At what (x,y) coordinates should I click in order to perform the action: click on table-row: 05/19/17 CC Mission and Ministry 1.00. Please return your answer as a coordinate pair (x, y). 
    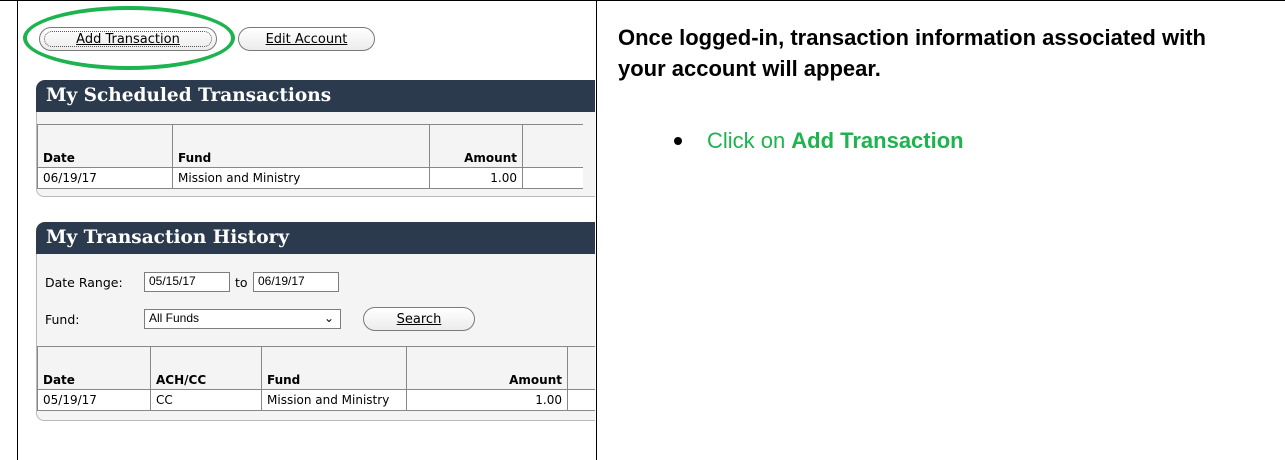
    Looking at the image, I should click on (316, 400).